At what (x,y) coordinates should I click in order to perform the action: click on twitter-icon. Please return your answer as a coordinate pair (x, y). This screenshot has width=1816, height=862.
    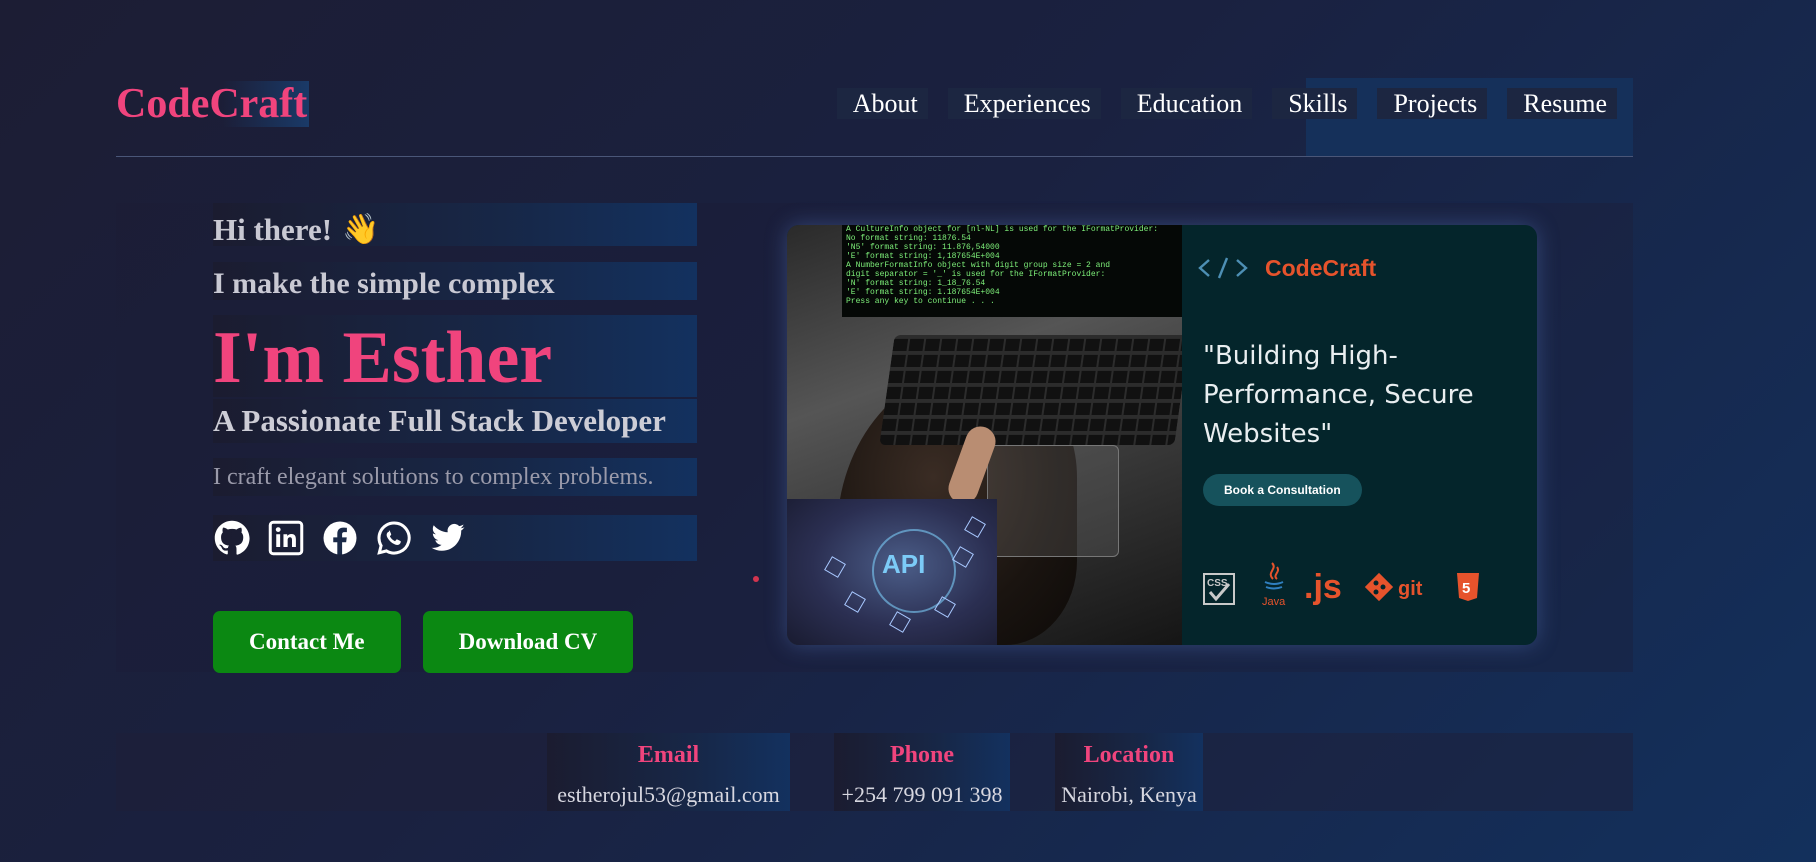
    Looking at the image, I should click on (448, 538).